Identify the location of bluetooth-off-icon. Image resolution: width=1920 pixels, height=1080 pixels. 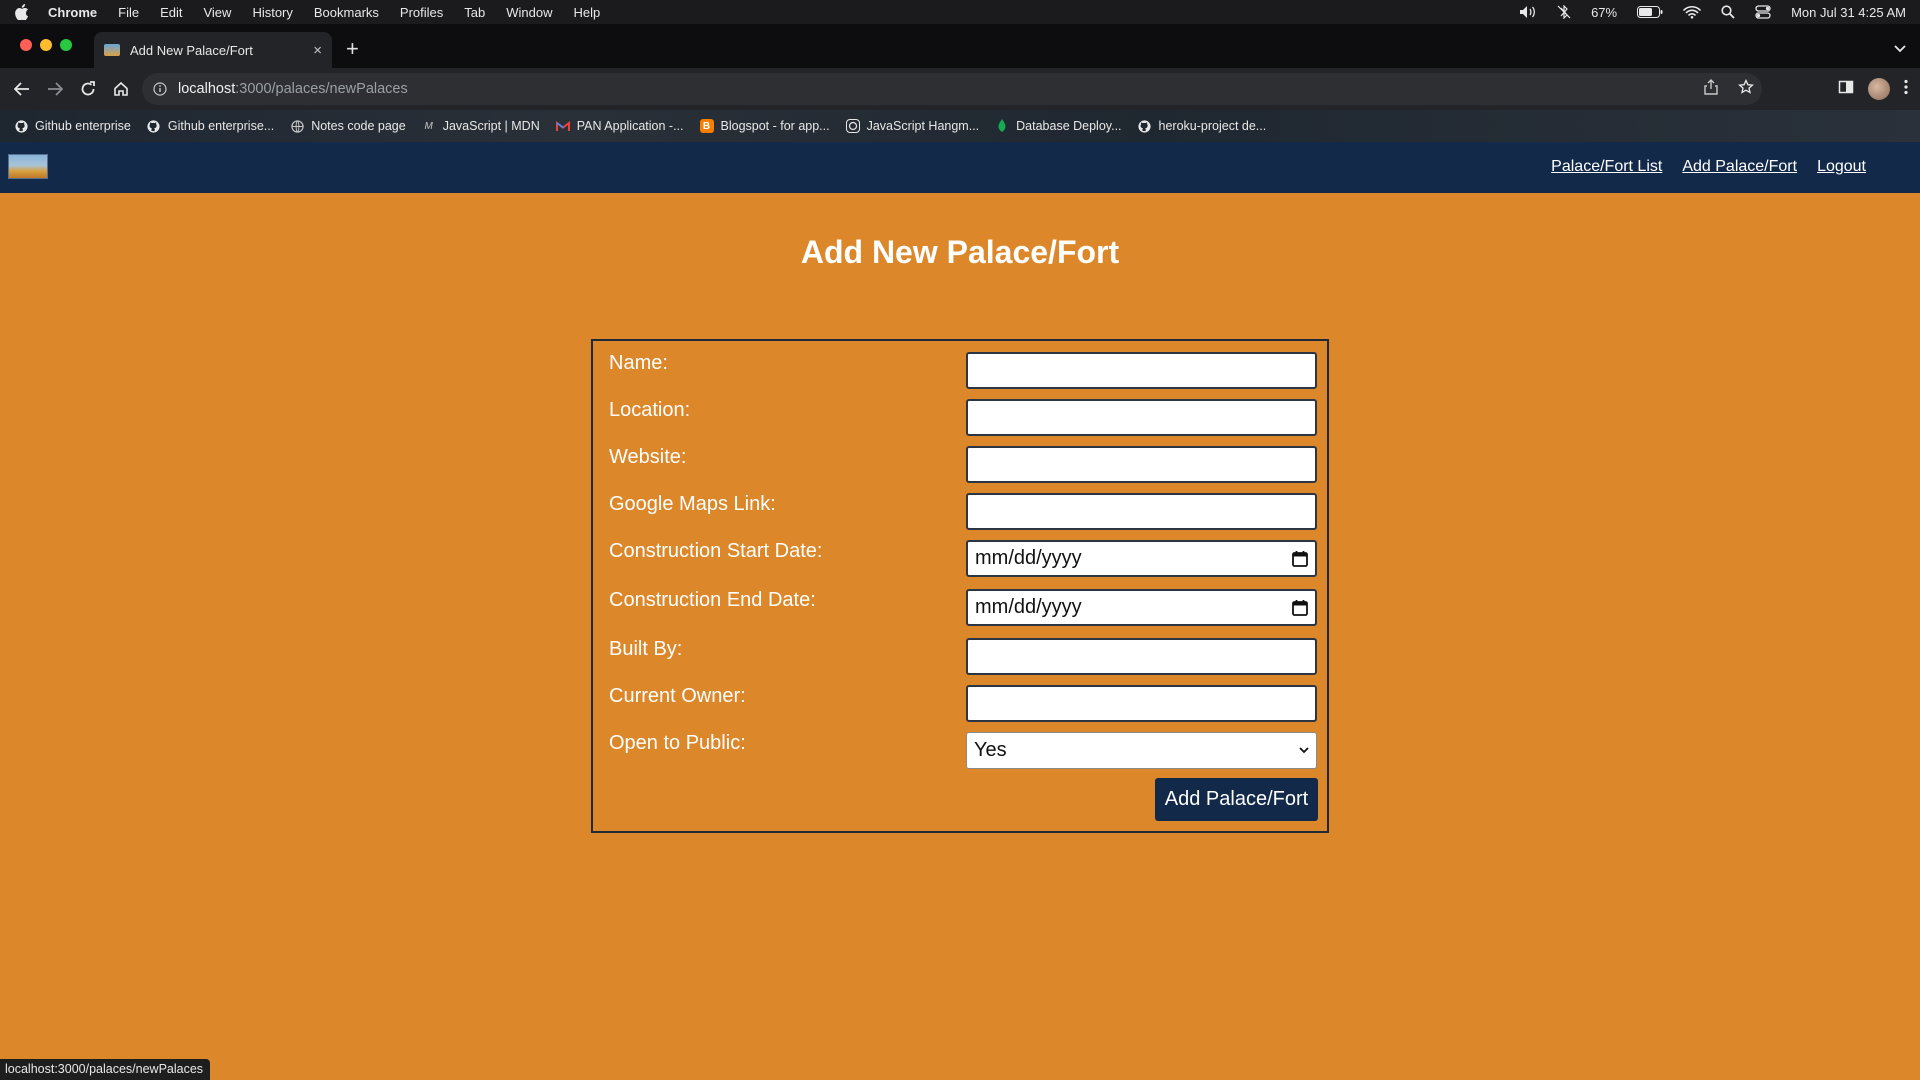
(1564, 12).